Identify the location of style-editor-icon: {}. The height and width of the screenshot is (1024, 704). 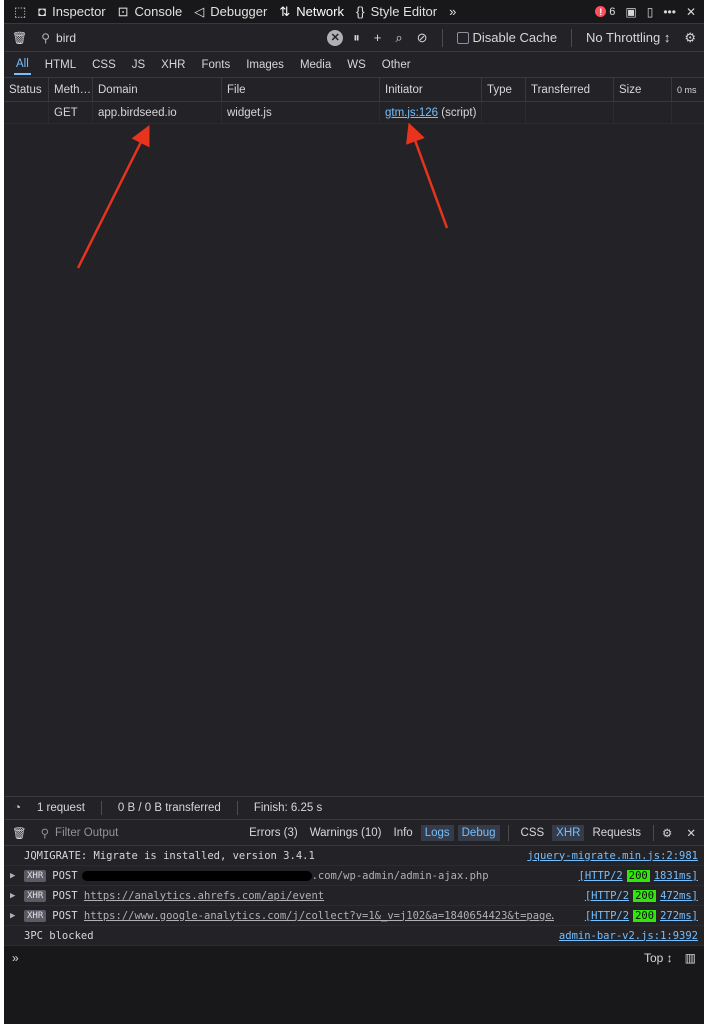
(360, 11).